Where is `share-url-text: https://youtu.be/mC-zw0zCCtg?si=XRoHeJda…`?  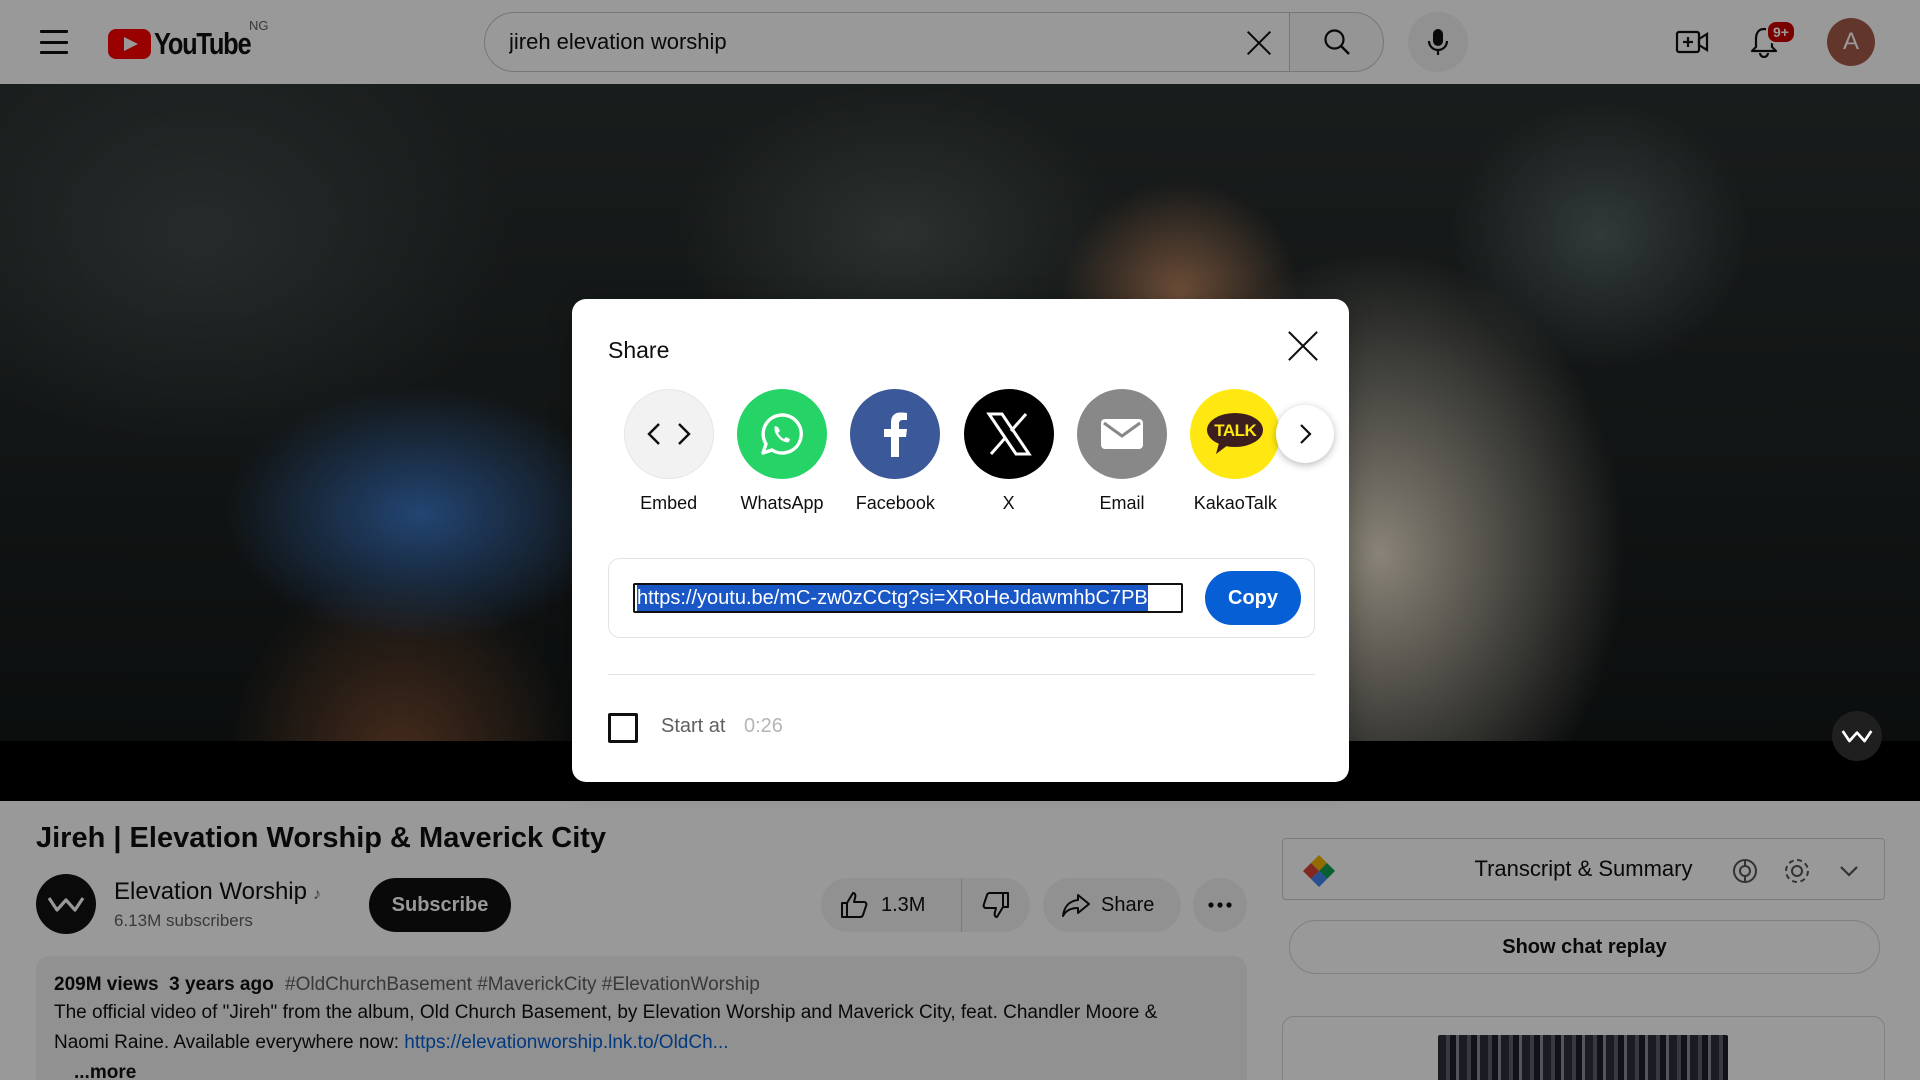 share-url-text: https://youtu.be/mC-zw0zCCtg?si=XRoHeJda… is located at coordinates (892, 598).